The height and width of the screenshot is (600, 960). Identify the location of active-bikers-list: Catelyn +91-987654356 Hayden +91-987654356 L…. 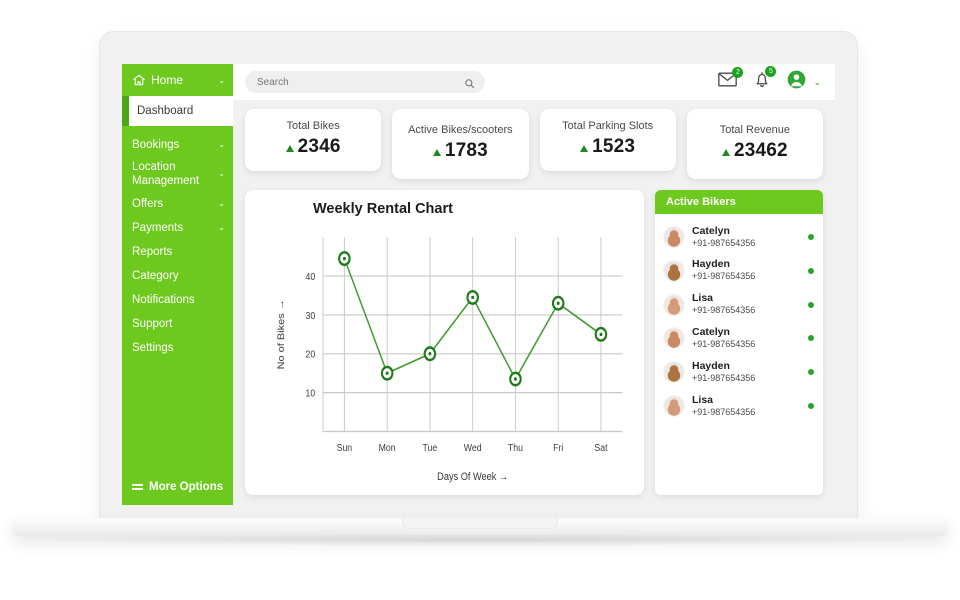
(739, 354).